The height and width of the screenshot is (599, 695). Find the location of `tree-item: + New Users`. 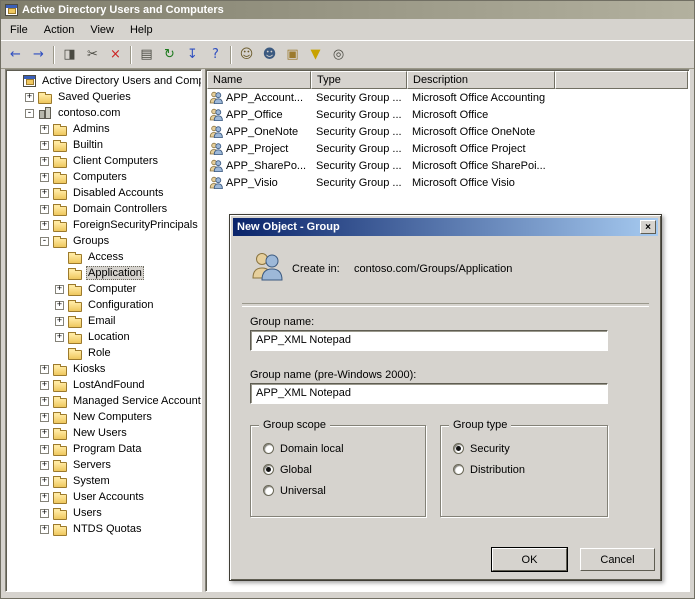

tree-item: + New Users is located at coordinates (104, 433).